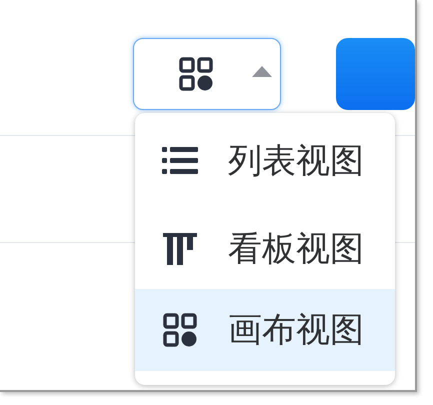 This screenshot has width=433, height=405. What do you see at coordinates (375, 74) in the screenshot?
I see `create-button` at bounding box center [375, 74].